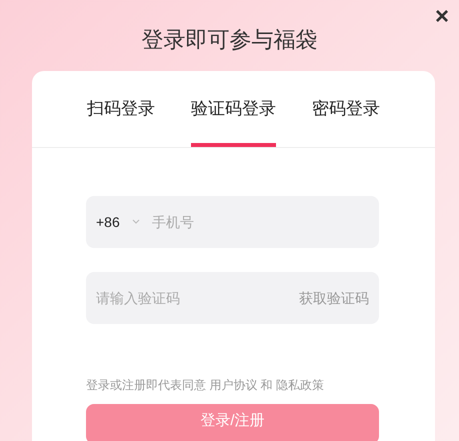 The width and height of the screenshot is (459, 441). Describe the element at coordinates (233, 109) in the screenshot. I see `login-tab: 验证码登录` at that location.